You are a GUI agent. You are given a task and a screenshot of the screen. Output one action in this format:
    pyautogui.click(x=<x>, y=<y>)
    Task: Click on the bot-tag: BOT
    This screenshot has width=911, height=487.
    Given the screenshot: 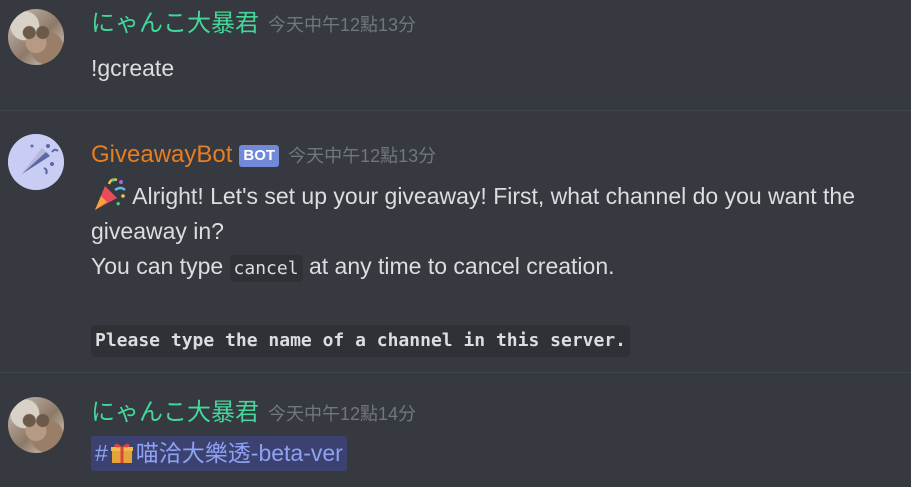 What is the action you would take?
    pyautogui.click(x=259, y=156)
    